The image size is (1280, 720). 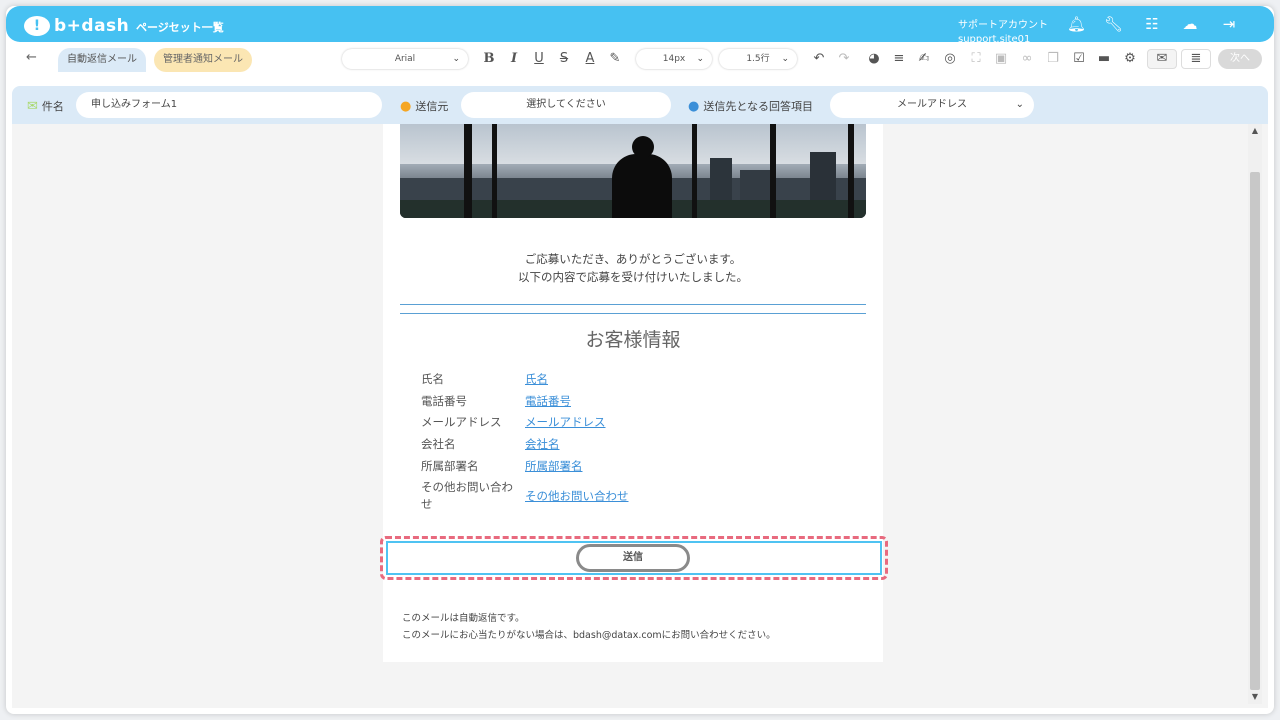 What do you see at coordinates (874, 59) in the screenshot?
I see `palette-icon: ◕` at bounding box center [874, 59].